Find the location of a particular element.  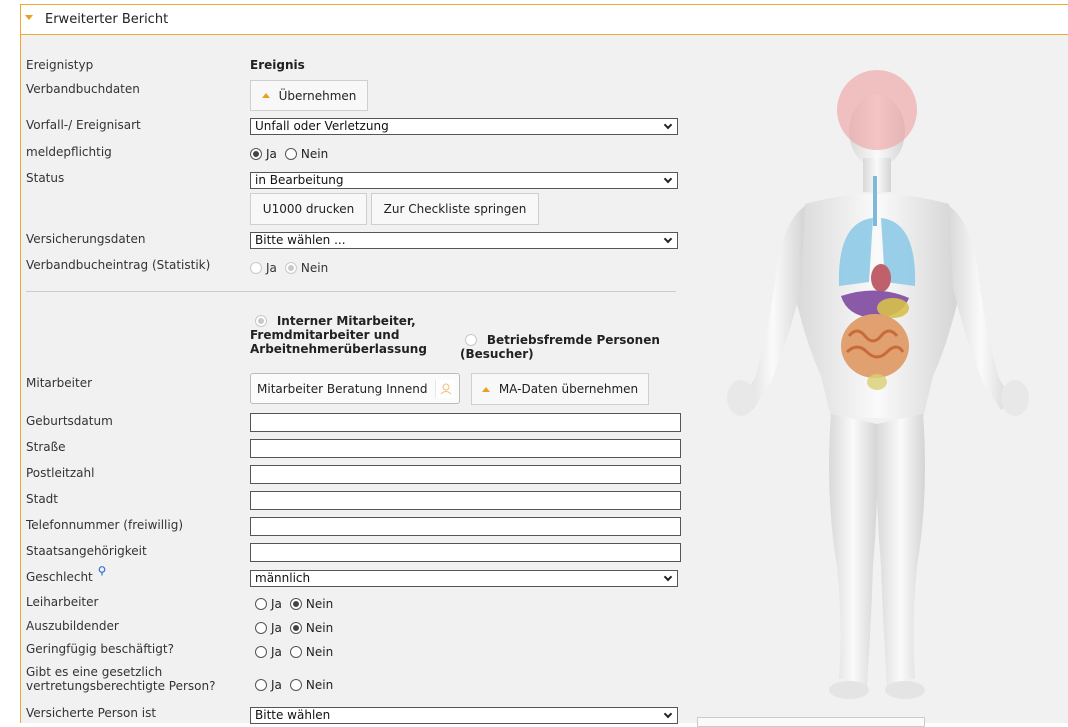

geringfuegig-ja-label: Ja is located at coordinates (276, 652).